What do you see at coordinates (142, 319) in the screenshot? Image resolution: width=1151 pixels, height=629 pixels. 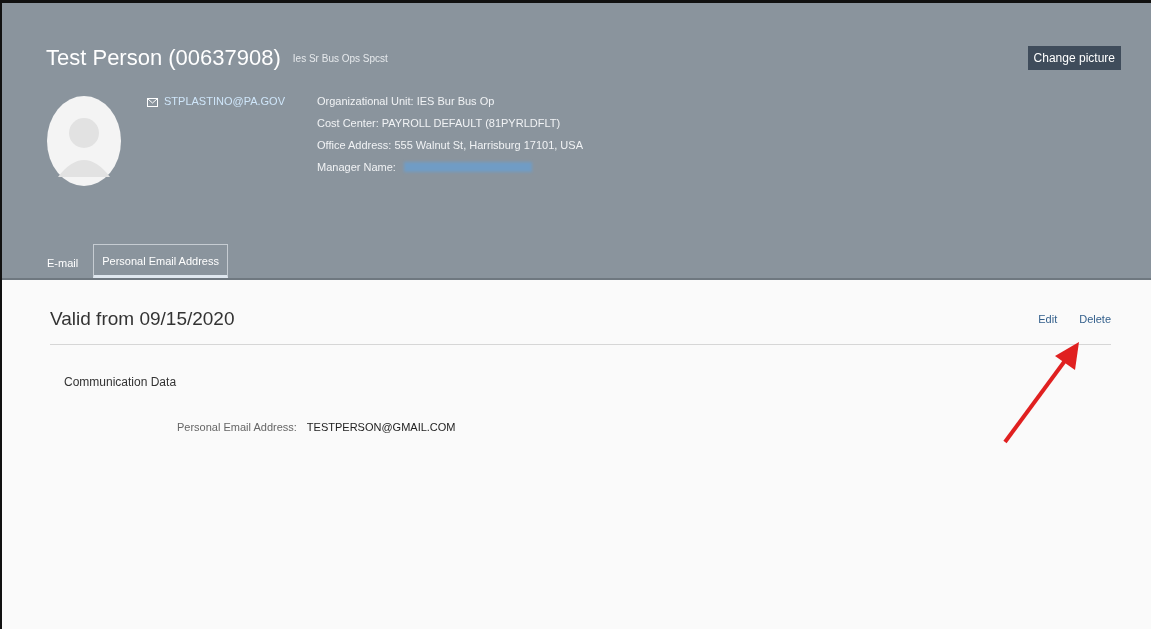 I see `record-title: Valid from 09/15/2020` at bounding box center [142, 319].